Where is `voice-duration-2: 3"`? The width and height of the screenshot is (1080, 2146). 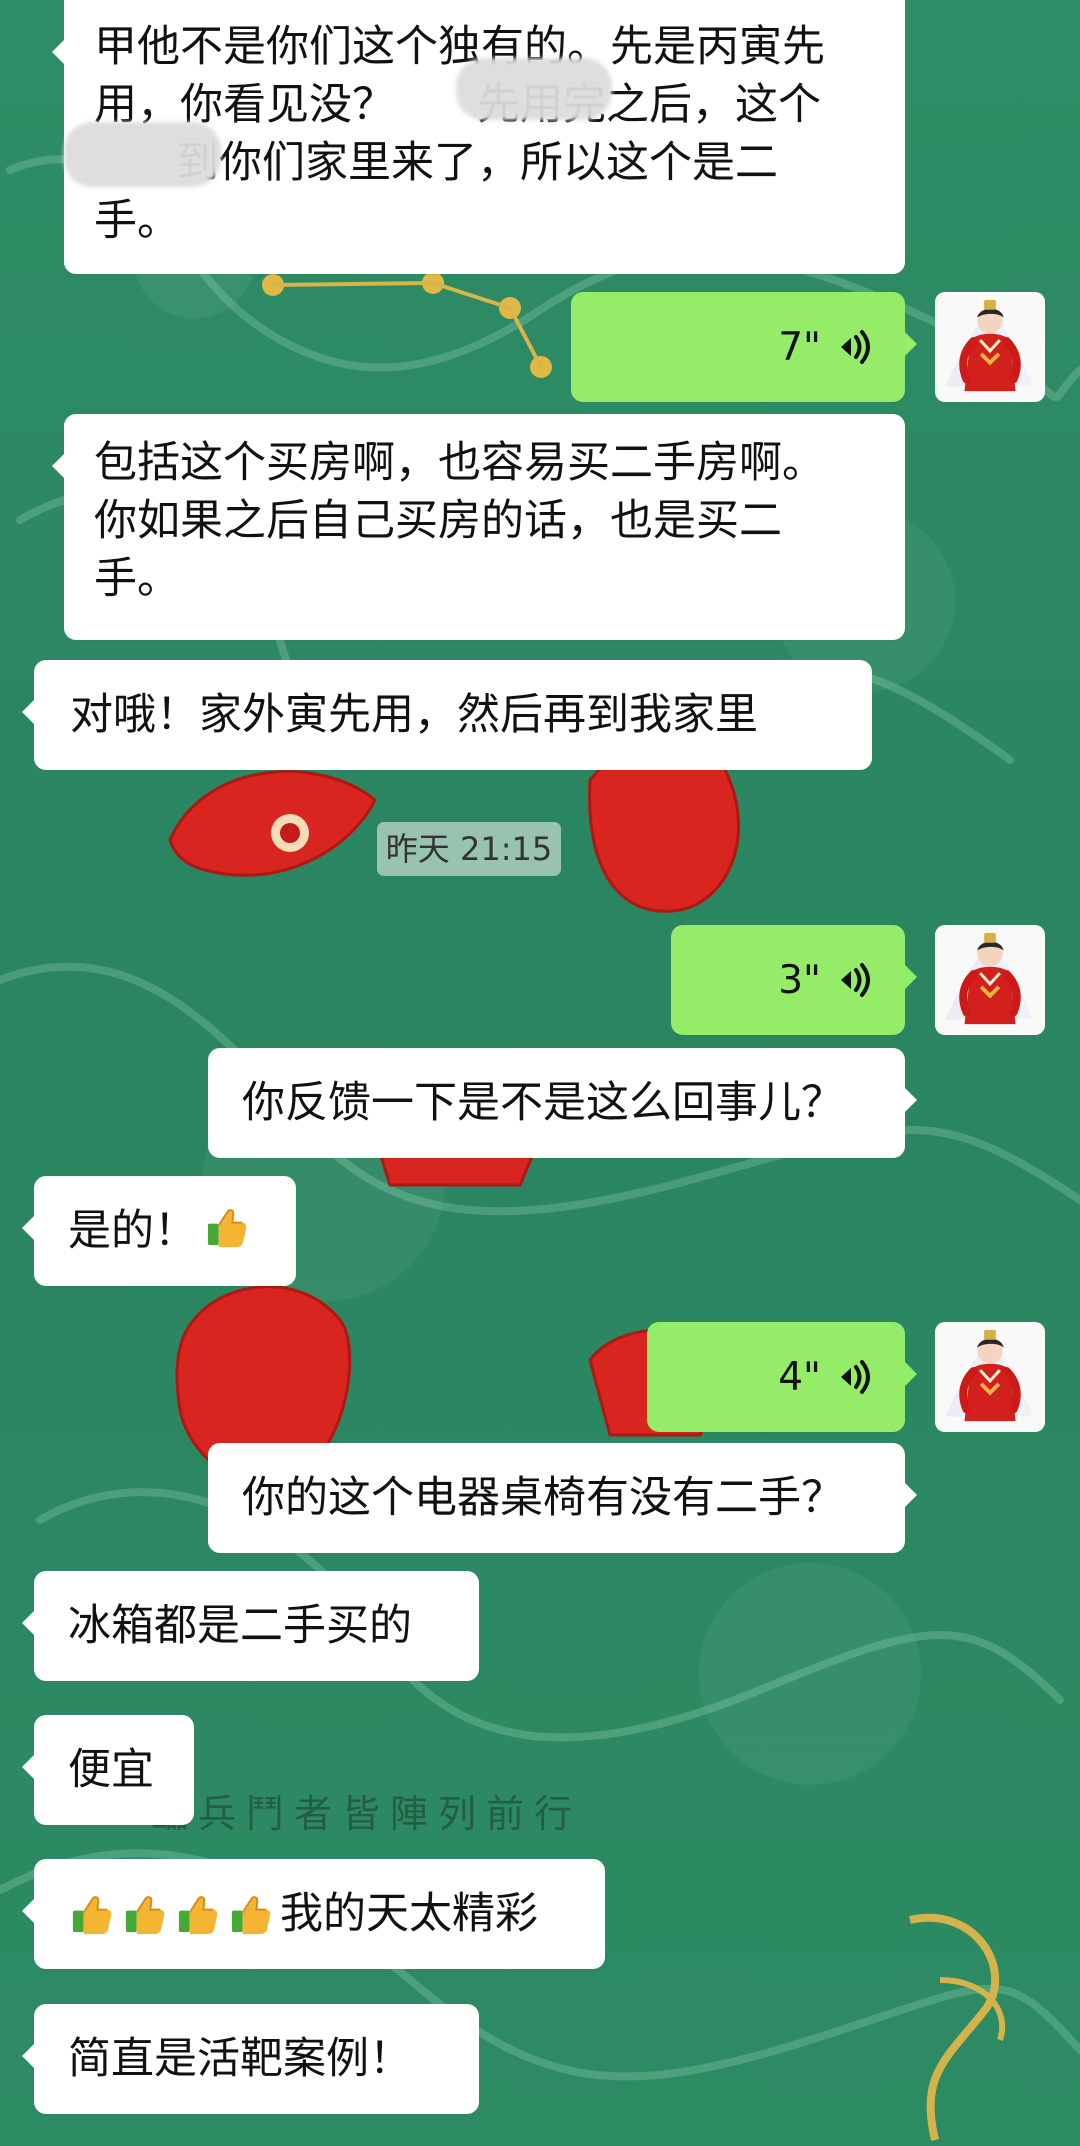 voice-duration-2: 3" is located at coordinates (799, 980).